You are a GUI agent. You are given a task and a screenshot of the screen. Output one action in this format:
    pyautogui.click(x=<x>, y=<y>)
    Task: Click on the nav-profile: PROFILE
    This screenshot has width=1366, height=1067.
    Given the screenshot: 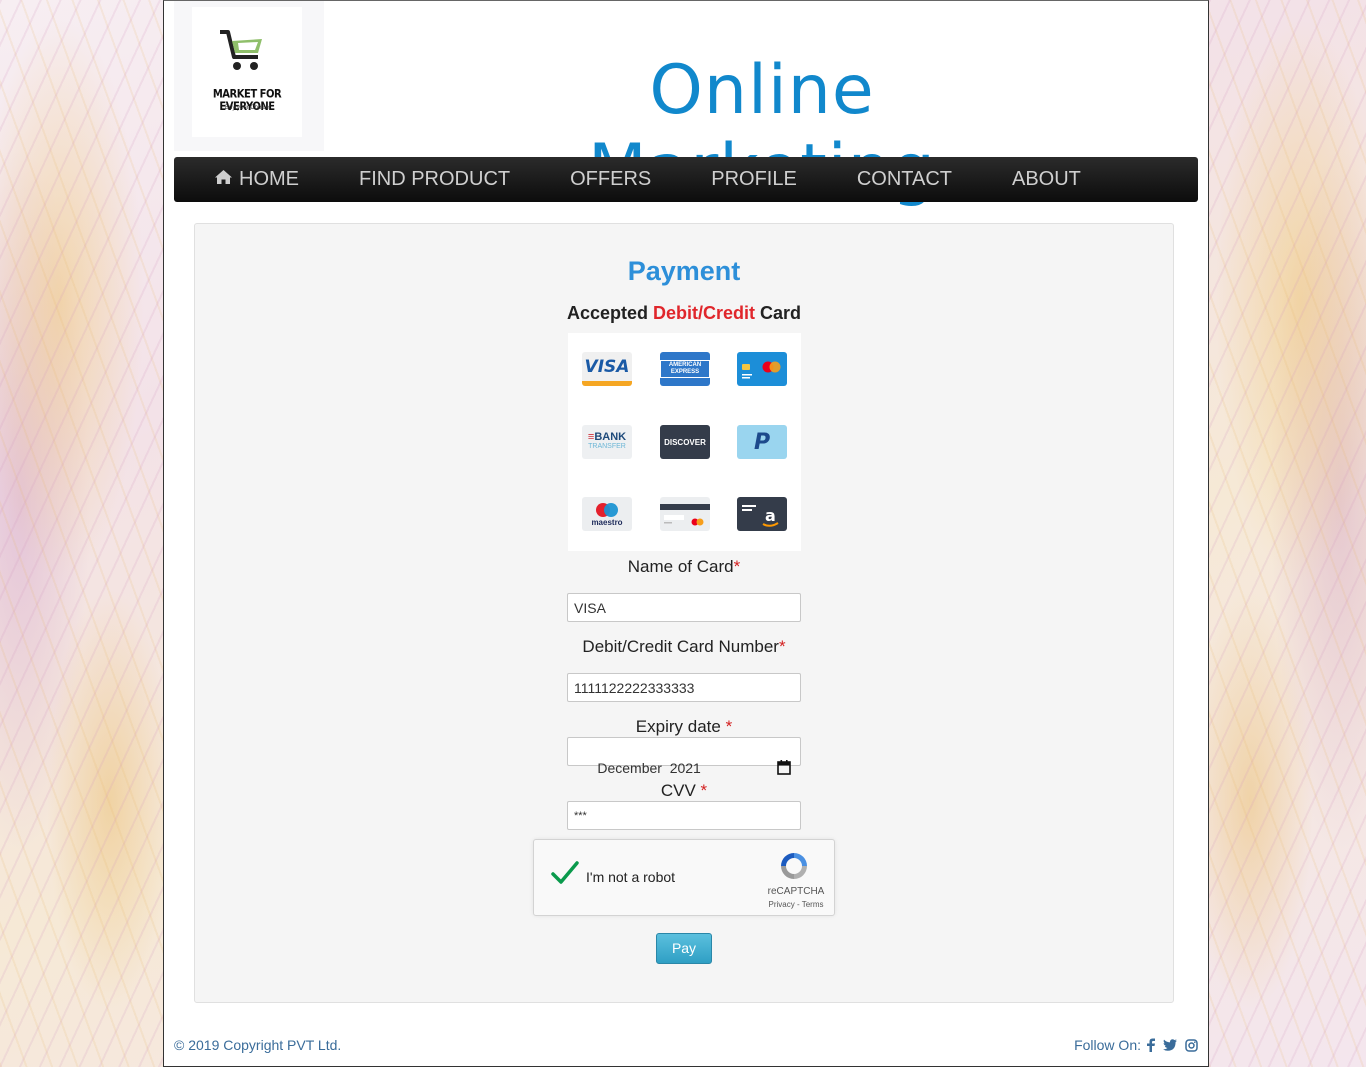 What is the action you would take?
    pyautogui.click(x=754, y=179)
    